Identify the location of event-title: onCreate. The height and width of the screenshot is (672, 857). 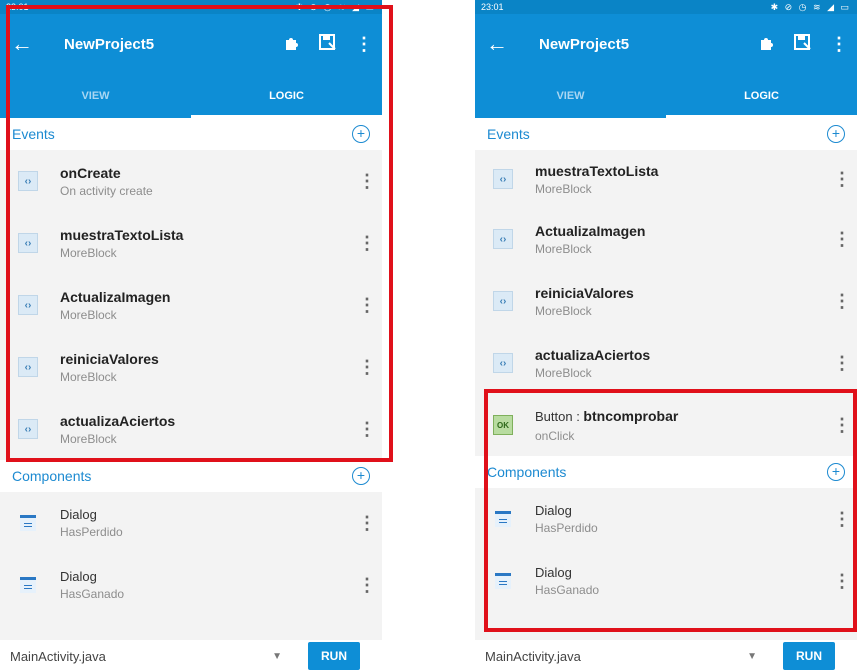
(90, 172).